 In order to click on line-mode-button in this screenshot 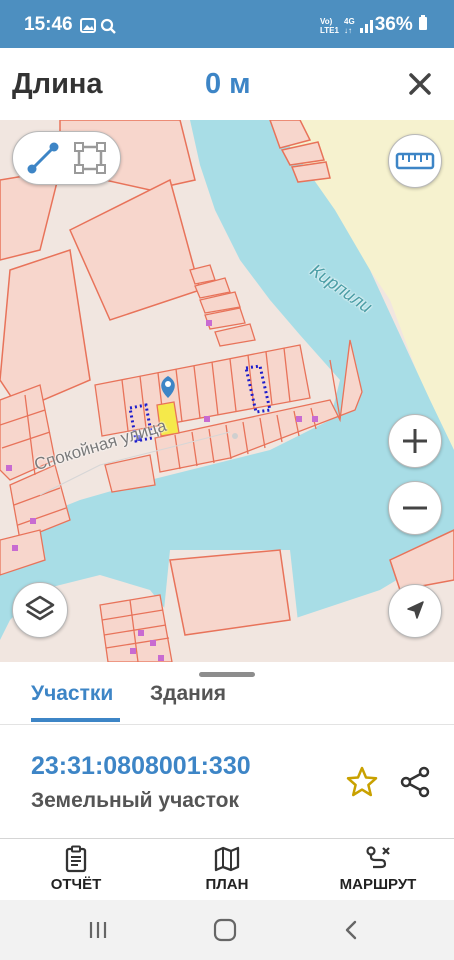, I will do `click(43, 158)`.